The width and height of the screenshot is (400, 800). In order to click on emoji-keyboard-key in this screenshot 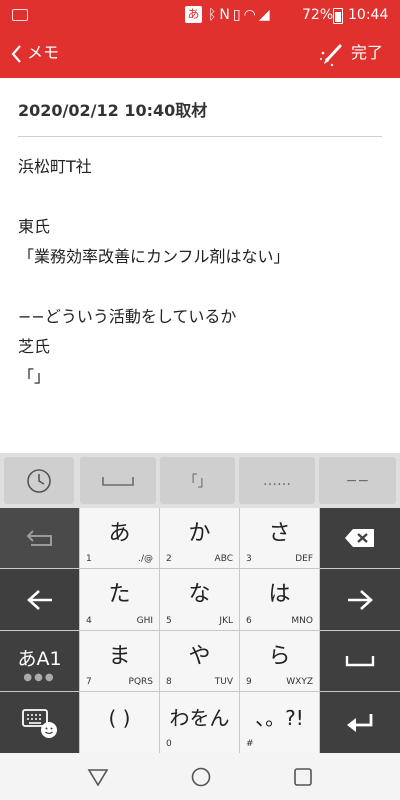, I will do `click(39, 722)`.